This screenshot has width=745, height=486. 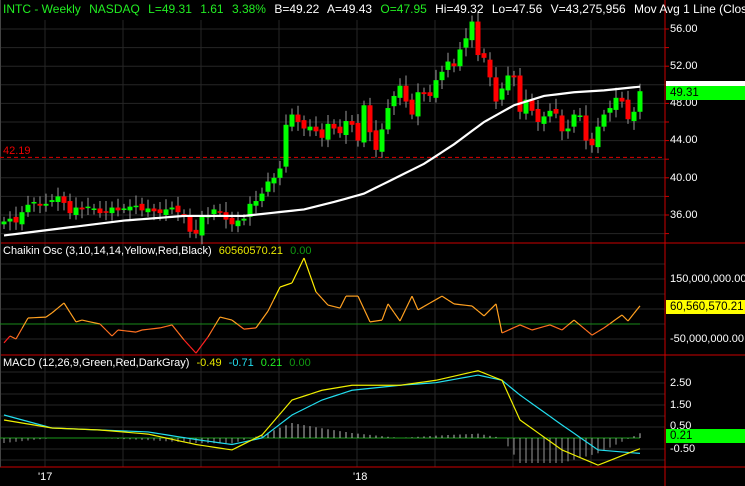 I want to click on price-axis-label: 44.00, so click(x=684, y=140).